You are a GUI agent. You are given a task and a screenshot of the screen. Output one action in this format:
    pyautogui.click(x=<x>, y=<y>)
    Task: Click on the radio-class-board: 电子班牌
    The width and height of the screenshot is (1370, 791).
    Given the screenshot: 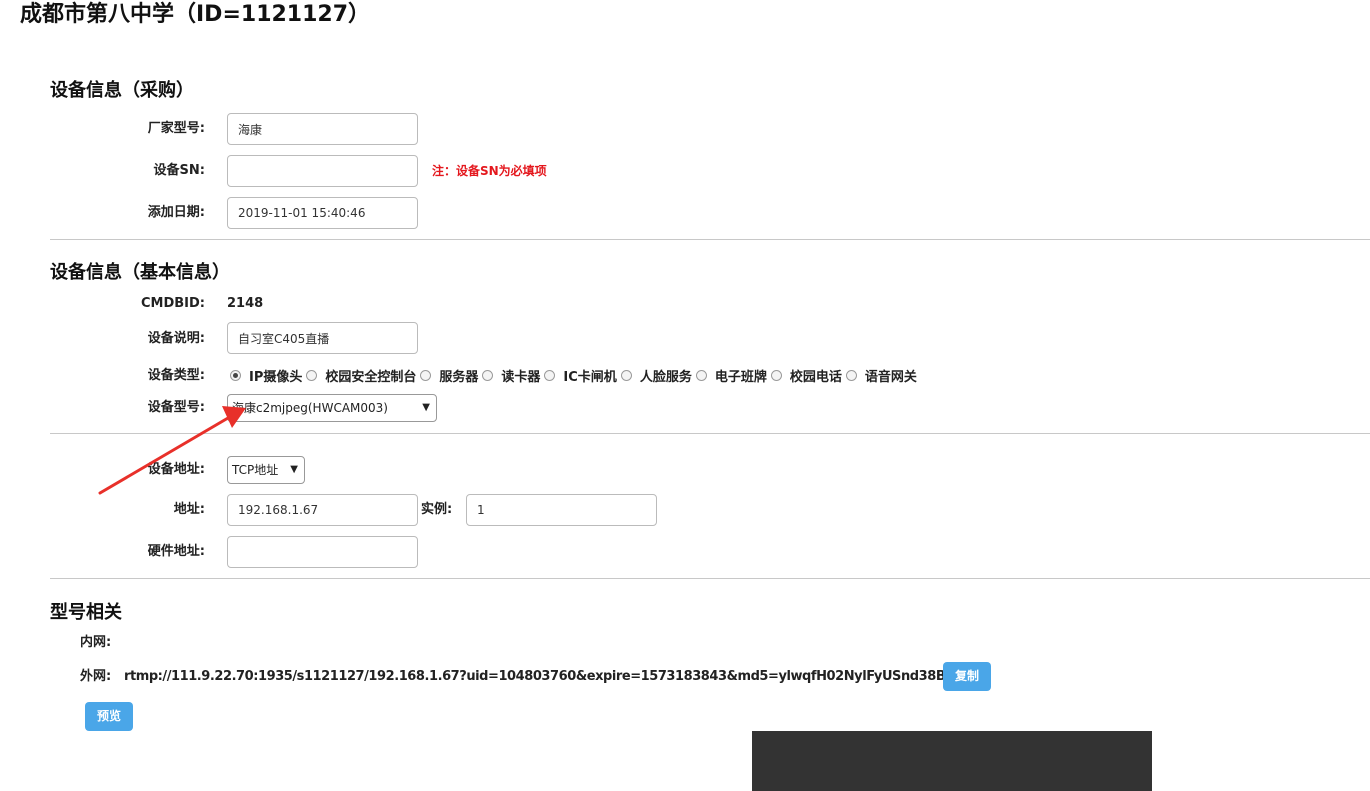 What is the action you would take?
    pyautogui.click(x=731, y=375)
    